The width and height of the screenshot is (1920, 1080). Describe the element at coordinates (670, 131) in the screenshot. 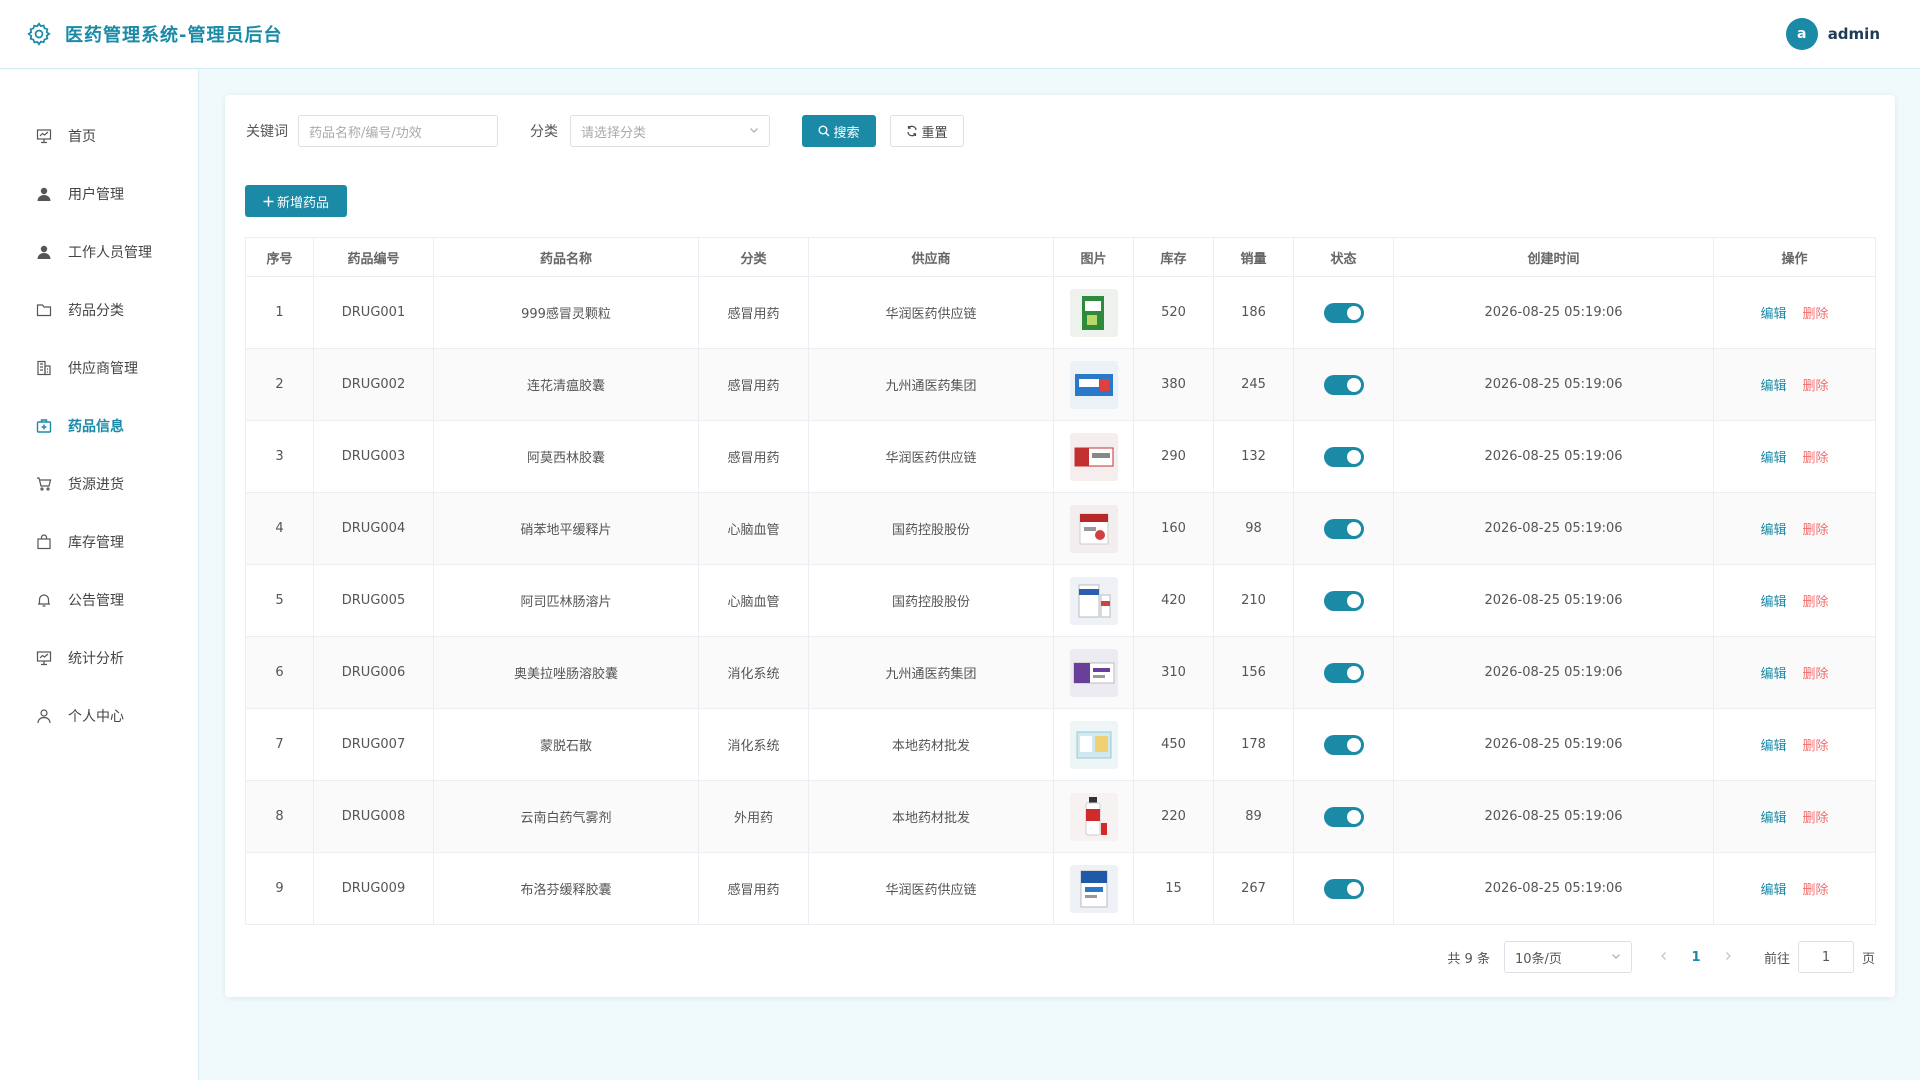

I see `category-select: 请选择分类` at that location.